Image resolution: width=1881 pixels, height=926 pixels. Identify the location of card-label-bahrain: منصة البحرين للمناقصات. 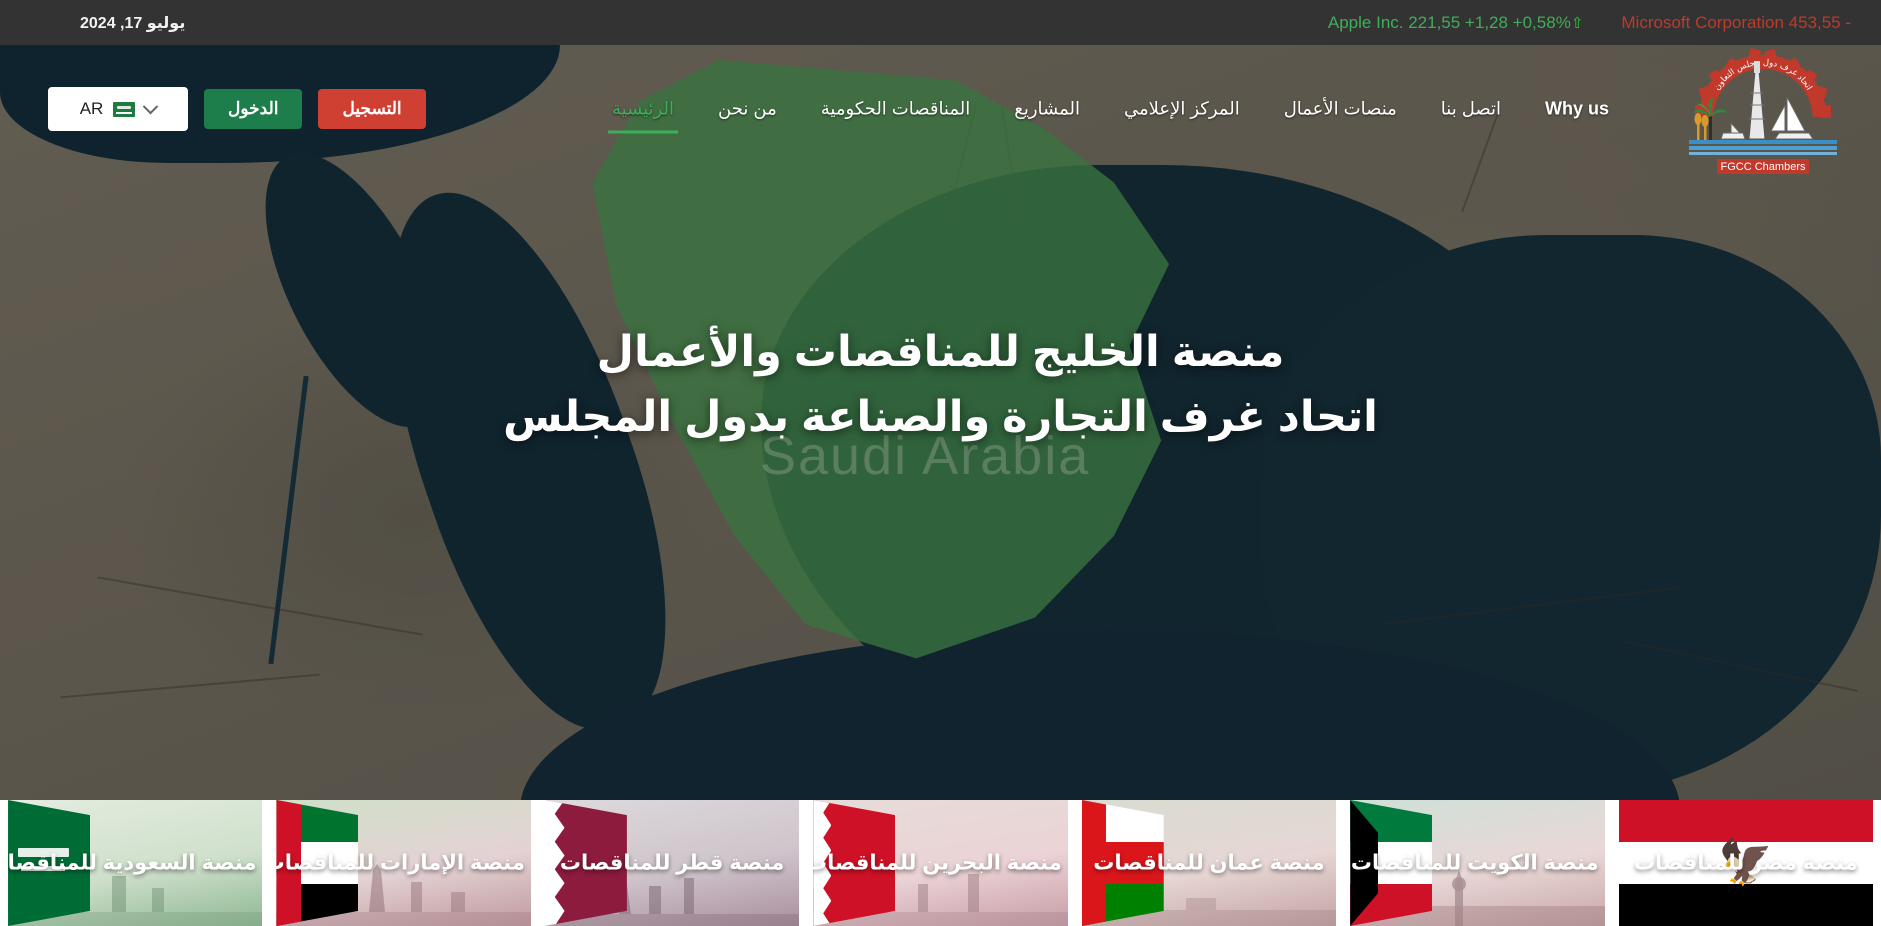
(937, 863).